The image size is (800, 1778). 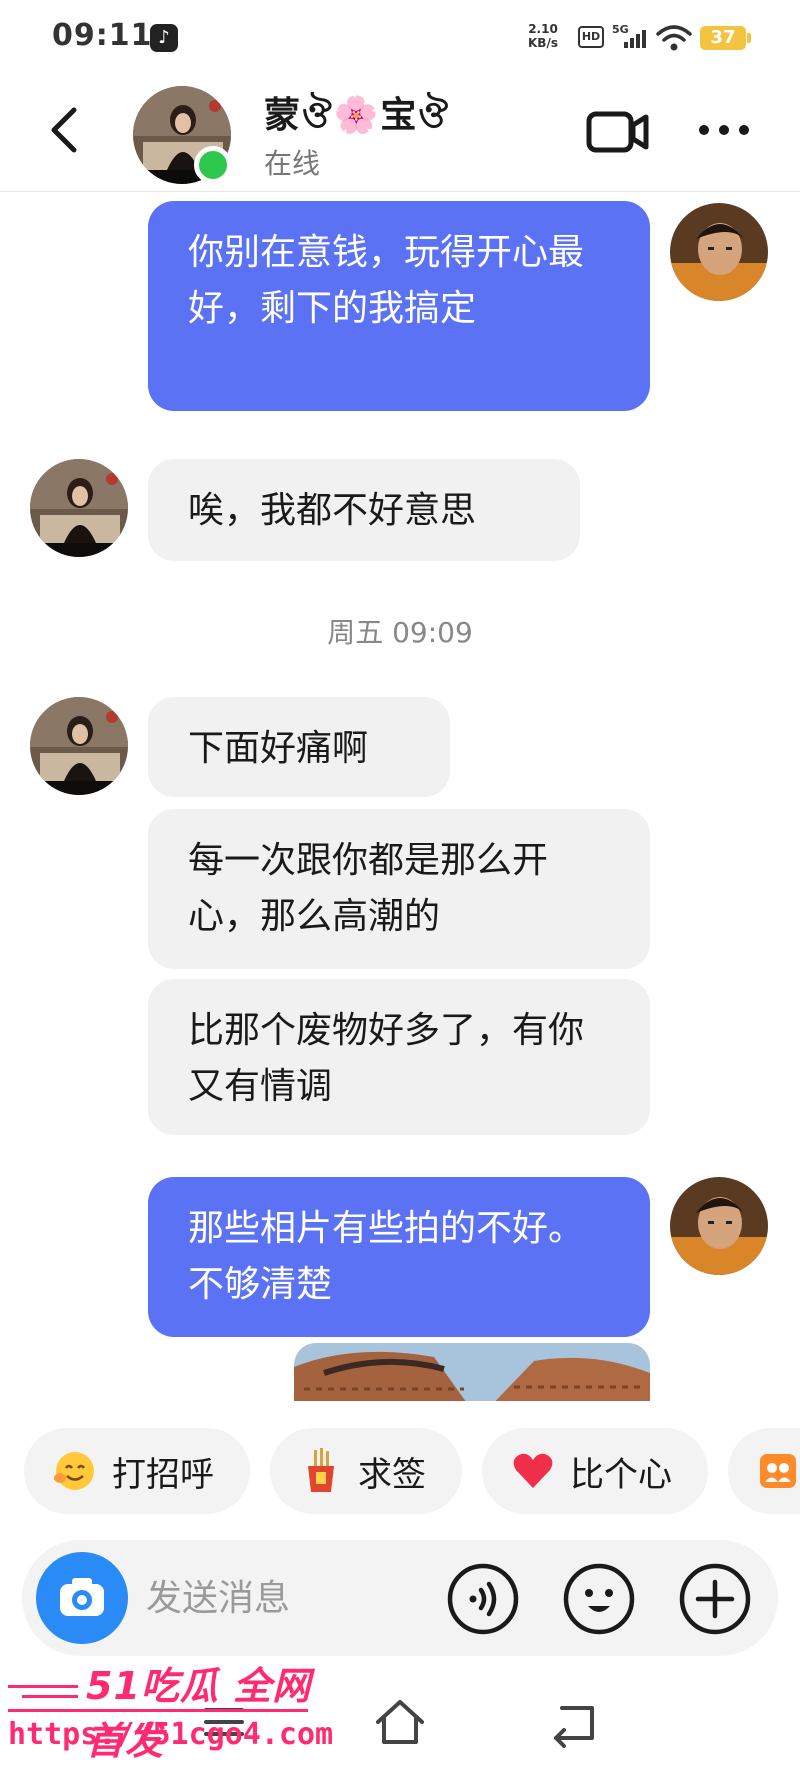 I want to click on chip-label: 求签, so click(x=392, y=1474).